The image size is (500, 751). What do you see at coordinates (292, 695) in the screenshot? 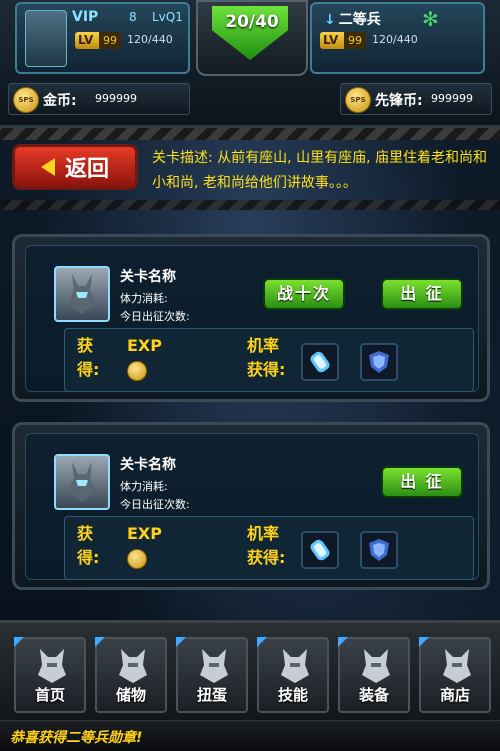
I see `nav-label: 技能` at bounding box center [292, 695].